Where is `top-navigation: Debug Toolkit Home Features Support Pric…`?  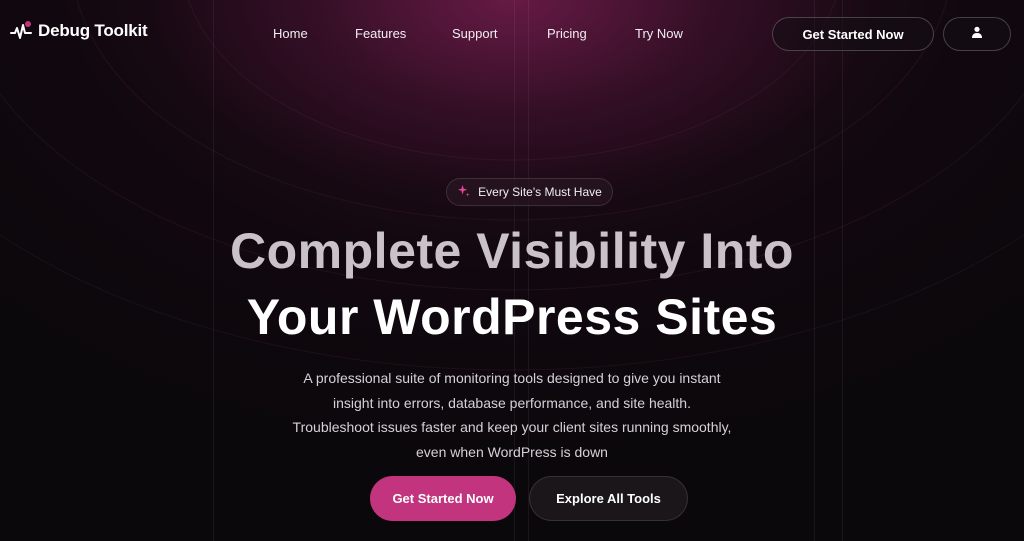 top-navigation: Debug Toolkit Home Features Support Pric… is located at coordinates (512, 34).